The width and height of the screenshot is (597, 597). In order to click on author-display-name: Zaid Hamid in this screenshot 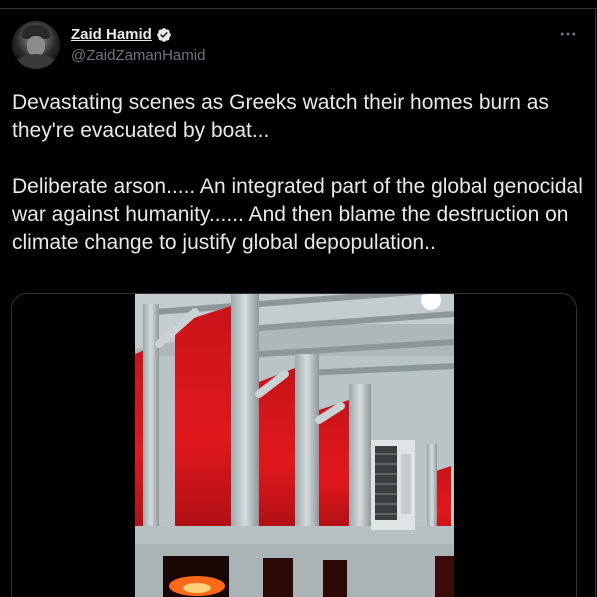, I will do `click(111, 34)`.